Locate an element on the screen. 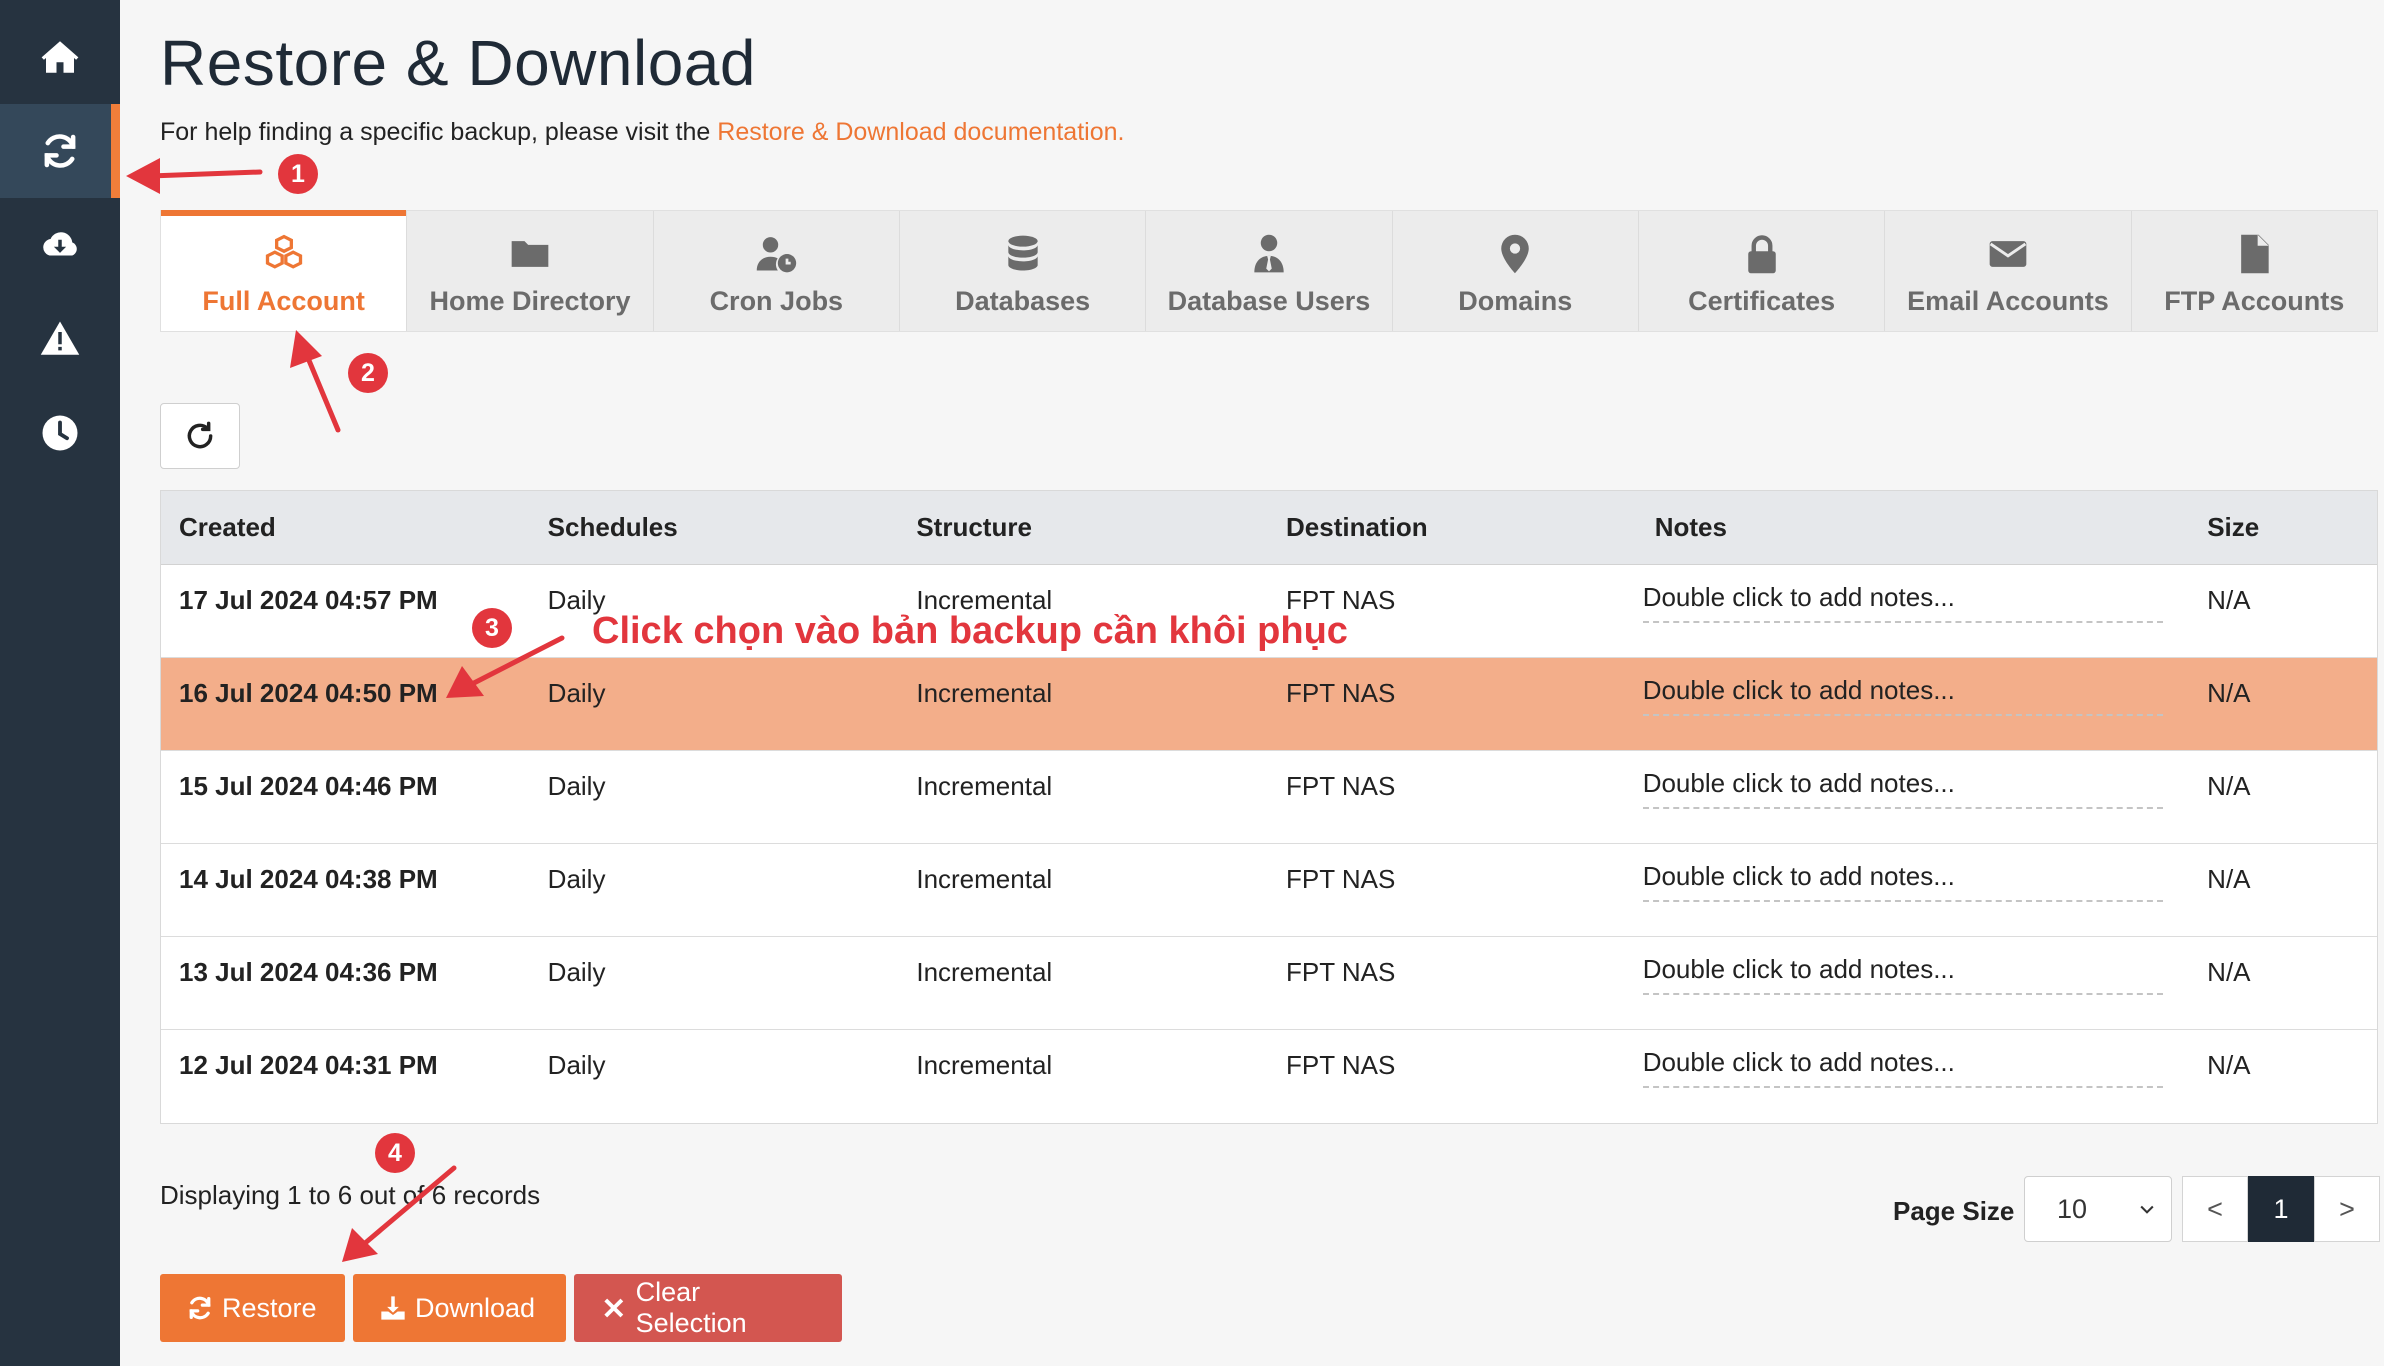 Image resolution: width=2384 pixels, height=1366 pixels. tab-certificates: Certificates is located at coordinates (1762, 271).